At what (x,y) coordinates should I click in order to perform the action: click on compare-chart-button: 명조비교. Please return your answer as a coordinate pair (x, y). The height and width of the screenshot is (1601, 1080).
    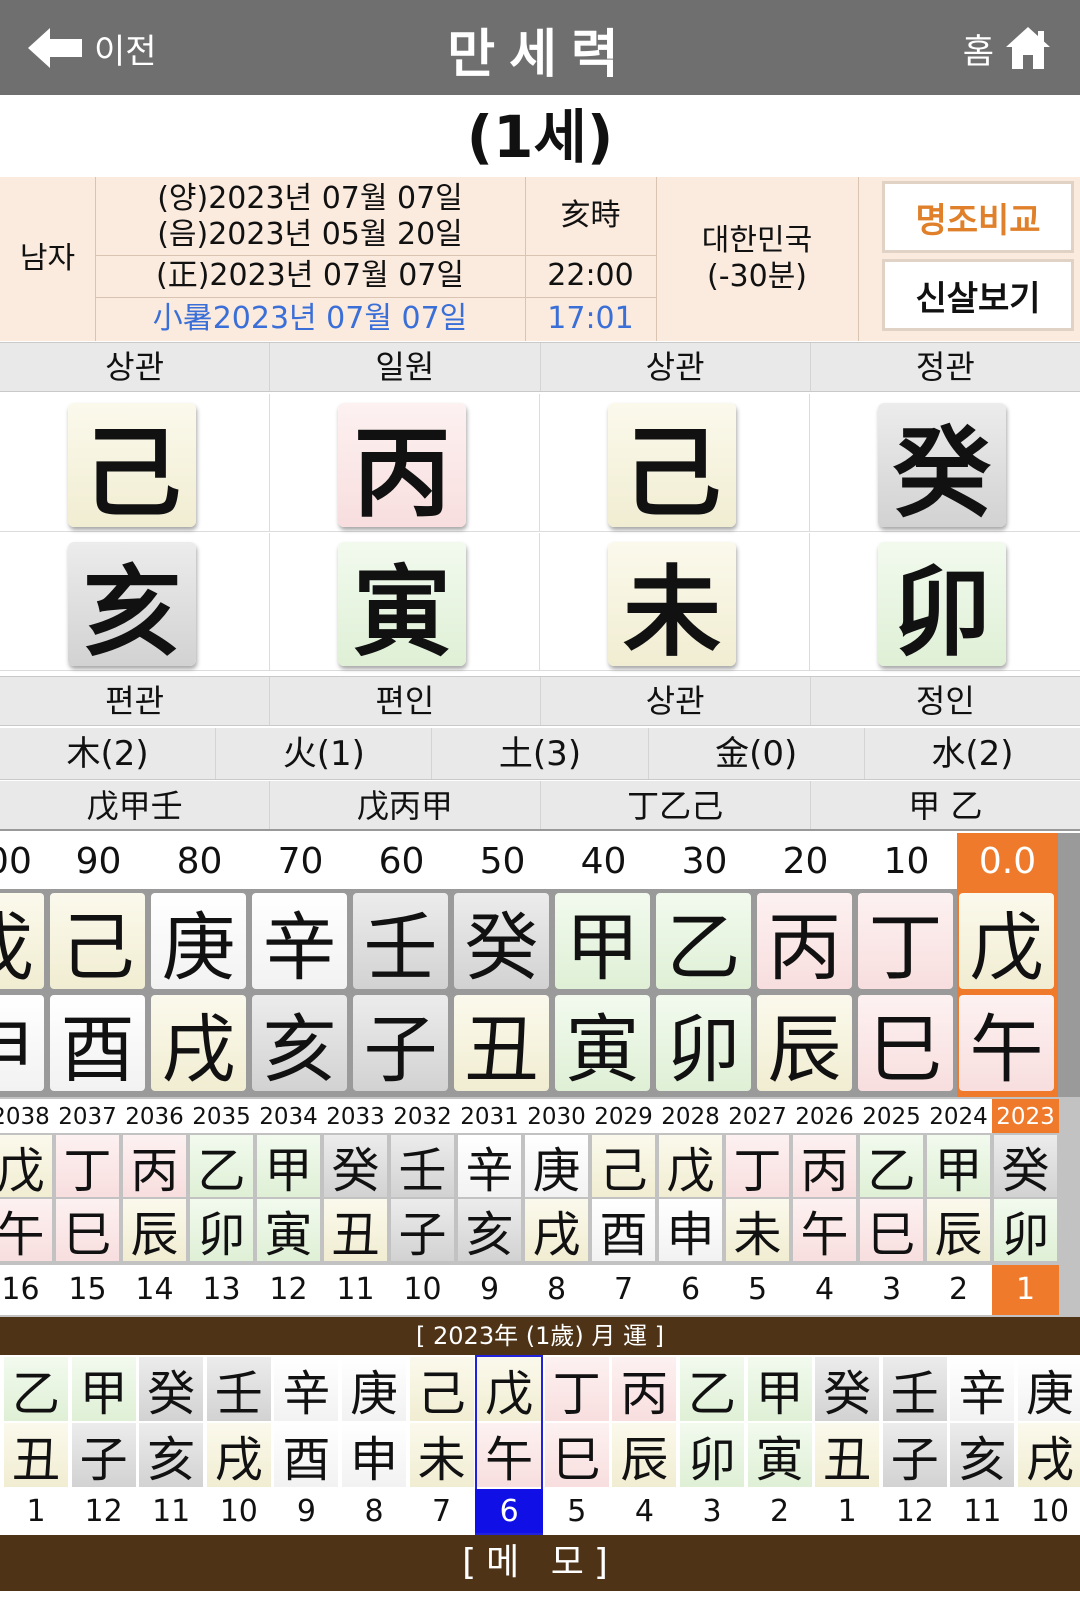
    Looking at the image, I should click on (978, 217).